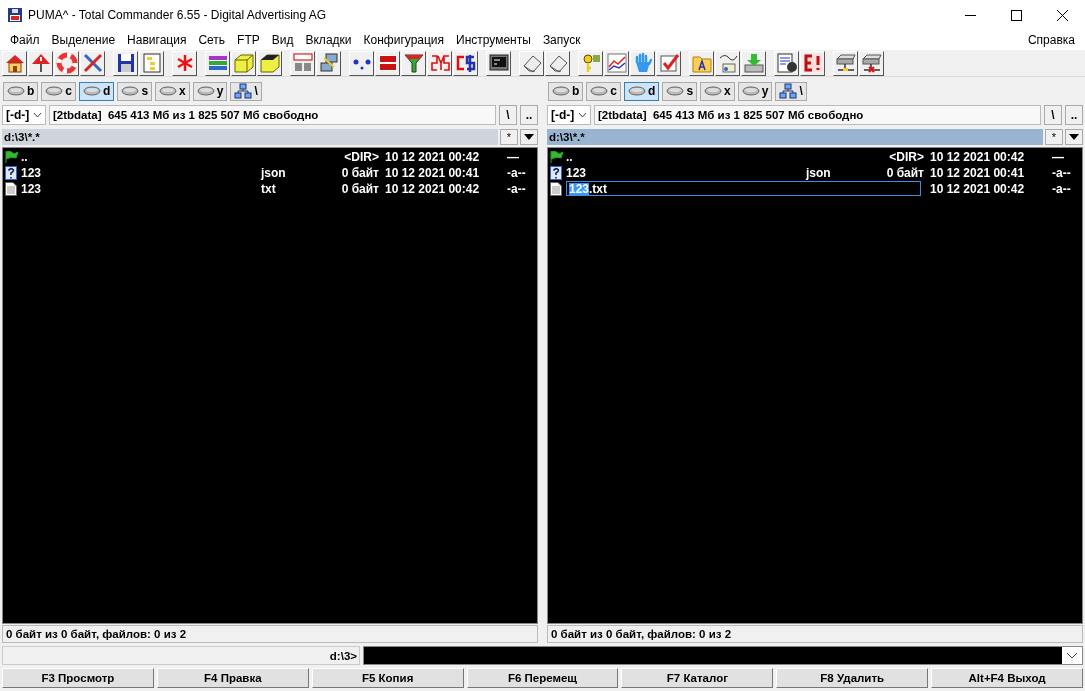 The height and width of the screenshot is (691, 1085). Describe the element at coordinates (66, 63) in the screenshot. I see `lifebuoy-icon` at that location.